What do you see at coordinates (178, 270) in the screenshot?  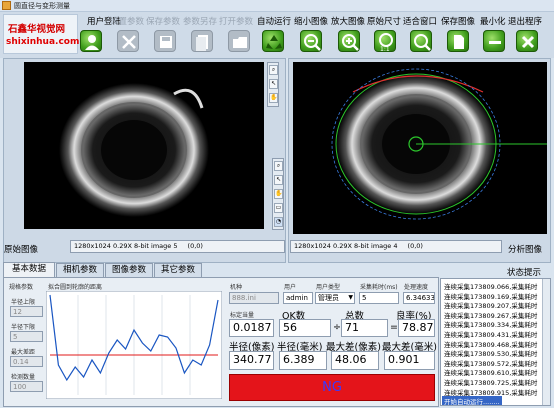 I see `tab-other-params: 其它参数` at bounding box center [178, 270].